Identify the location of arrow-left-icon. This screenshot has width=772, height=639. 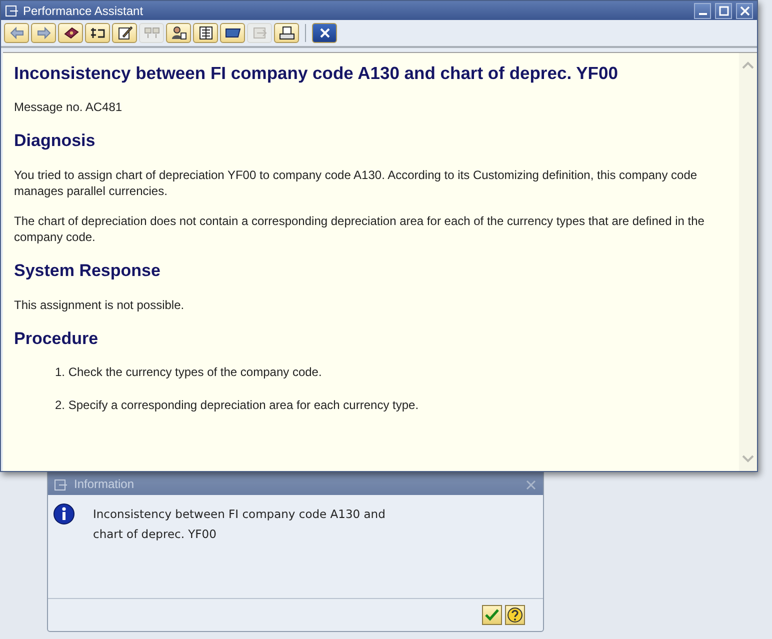
(16, 33).